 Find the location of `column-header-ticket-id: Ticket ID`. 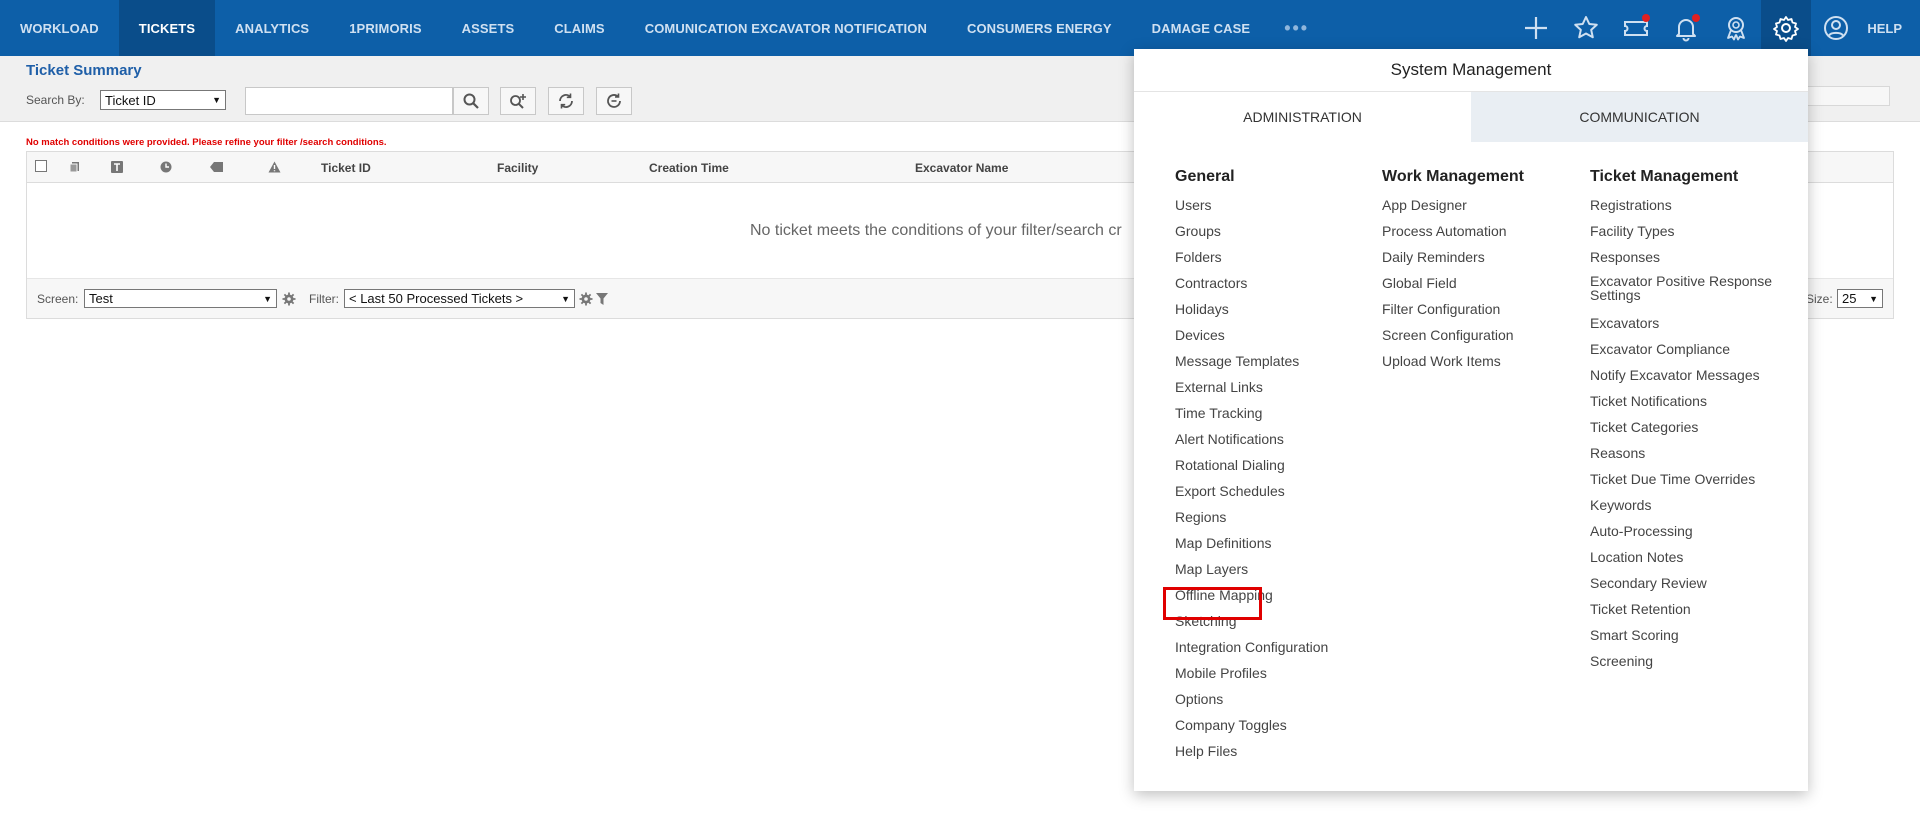

column-header-ticket-id: Ticket ID is located at coordinates (346, 168).